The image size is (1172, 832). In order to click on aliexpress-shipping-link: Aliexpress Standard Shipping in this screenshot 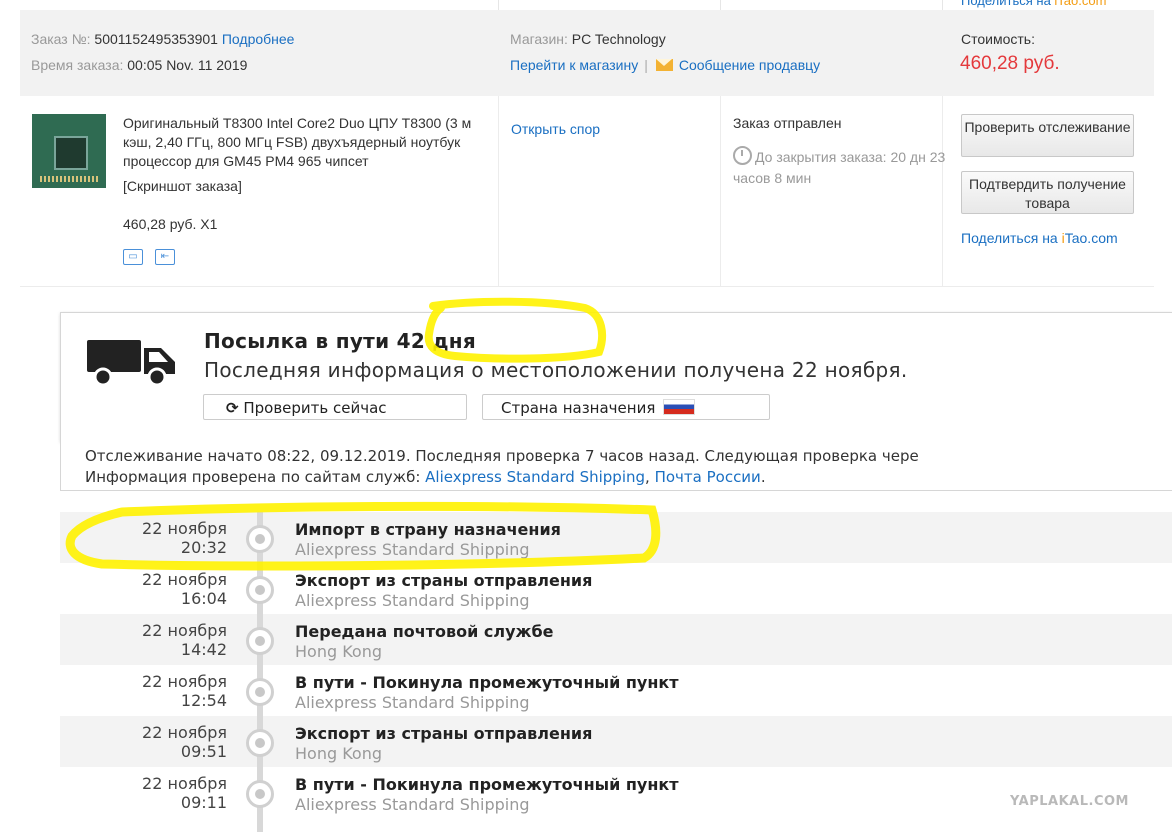, I will do `click(535, 477)`.